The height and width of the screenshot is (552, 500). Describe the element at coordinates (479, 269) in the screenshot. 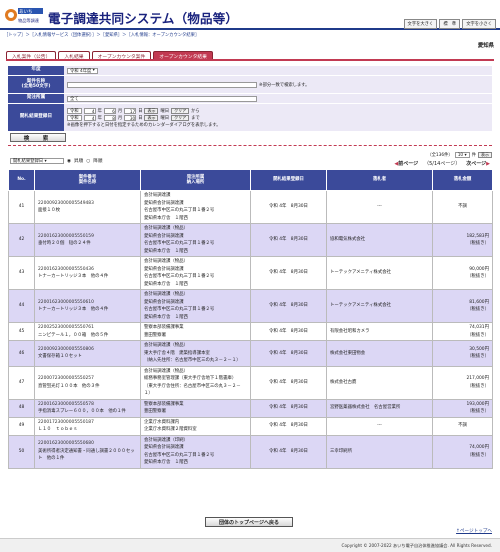

I see `amount-line: 90,000円` at that location.